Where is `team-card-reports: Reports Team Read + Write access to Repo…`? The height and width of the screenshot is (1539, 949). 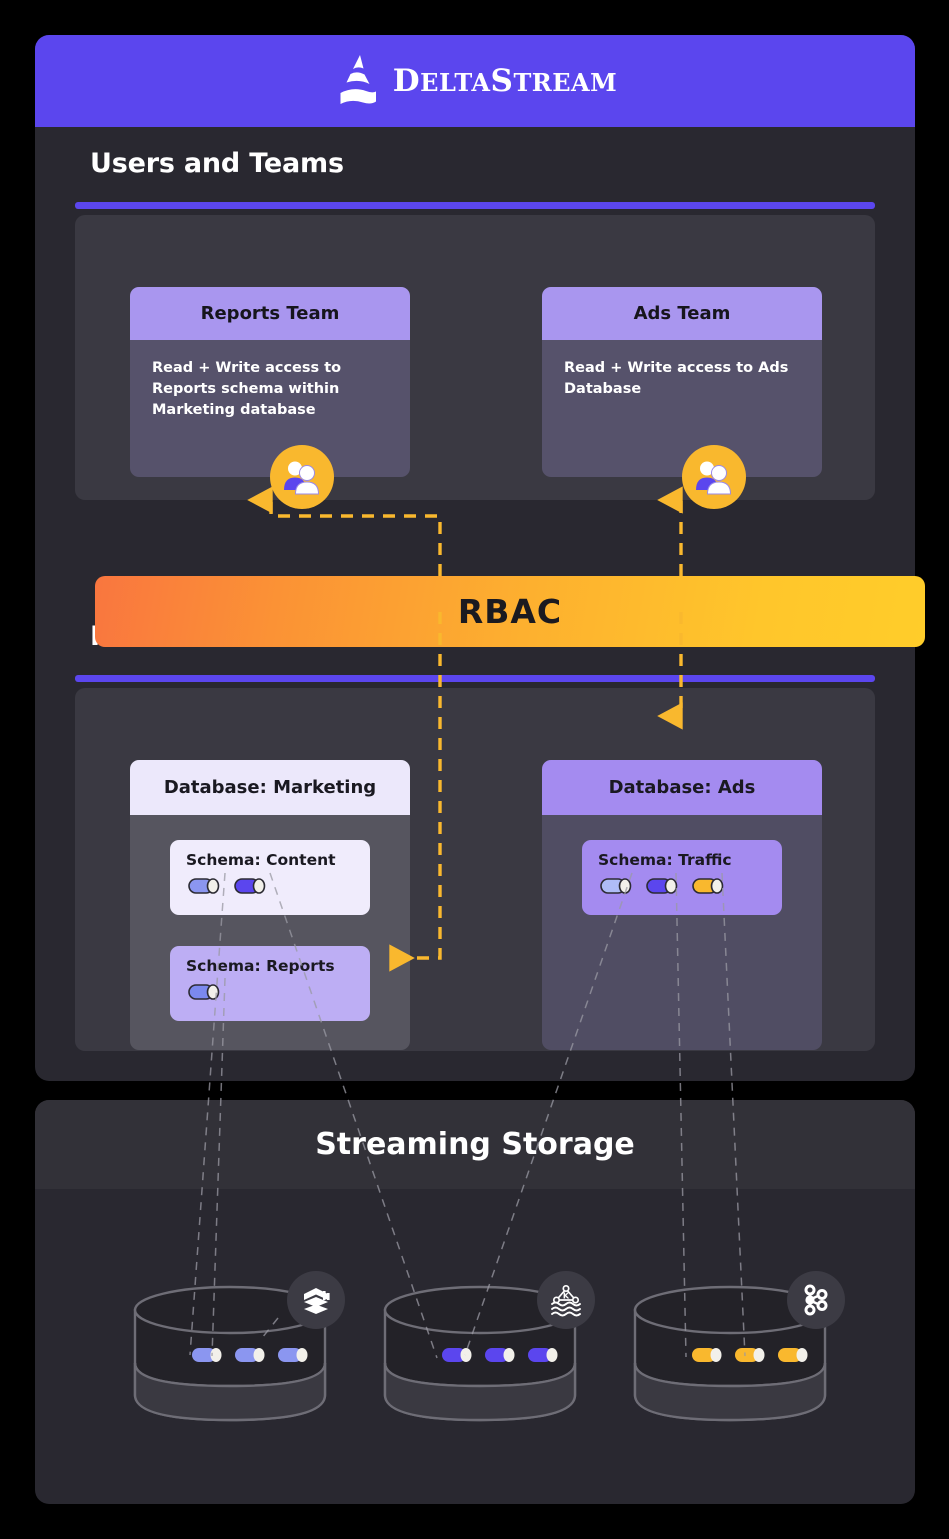
team-card-reports: Reports Team Read + Write access to Repo… is located at coordinates (270, 382).